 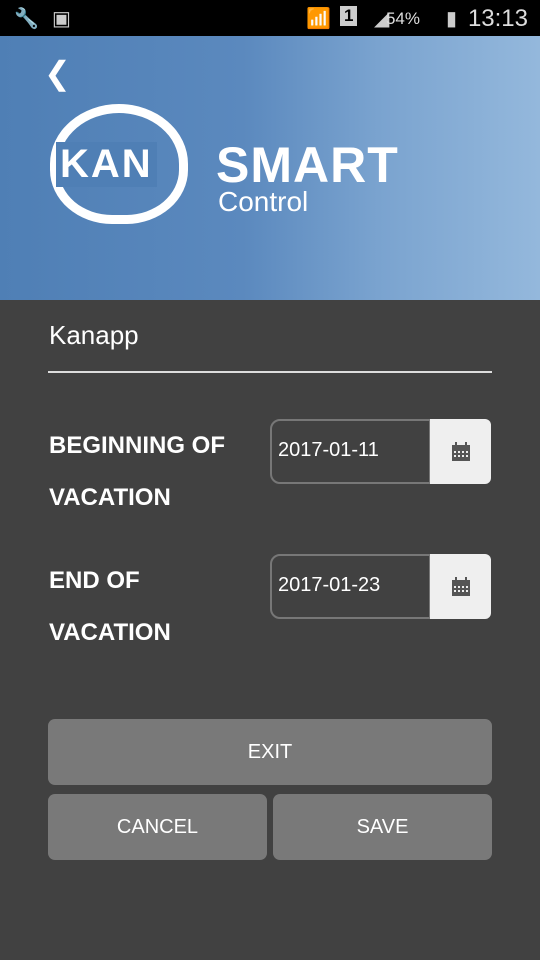 What do you see at coordinates (94, 335) in the screenshot?
I see `app-name: Kanapp` at bounding box center [94, 335].